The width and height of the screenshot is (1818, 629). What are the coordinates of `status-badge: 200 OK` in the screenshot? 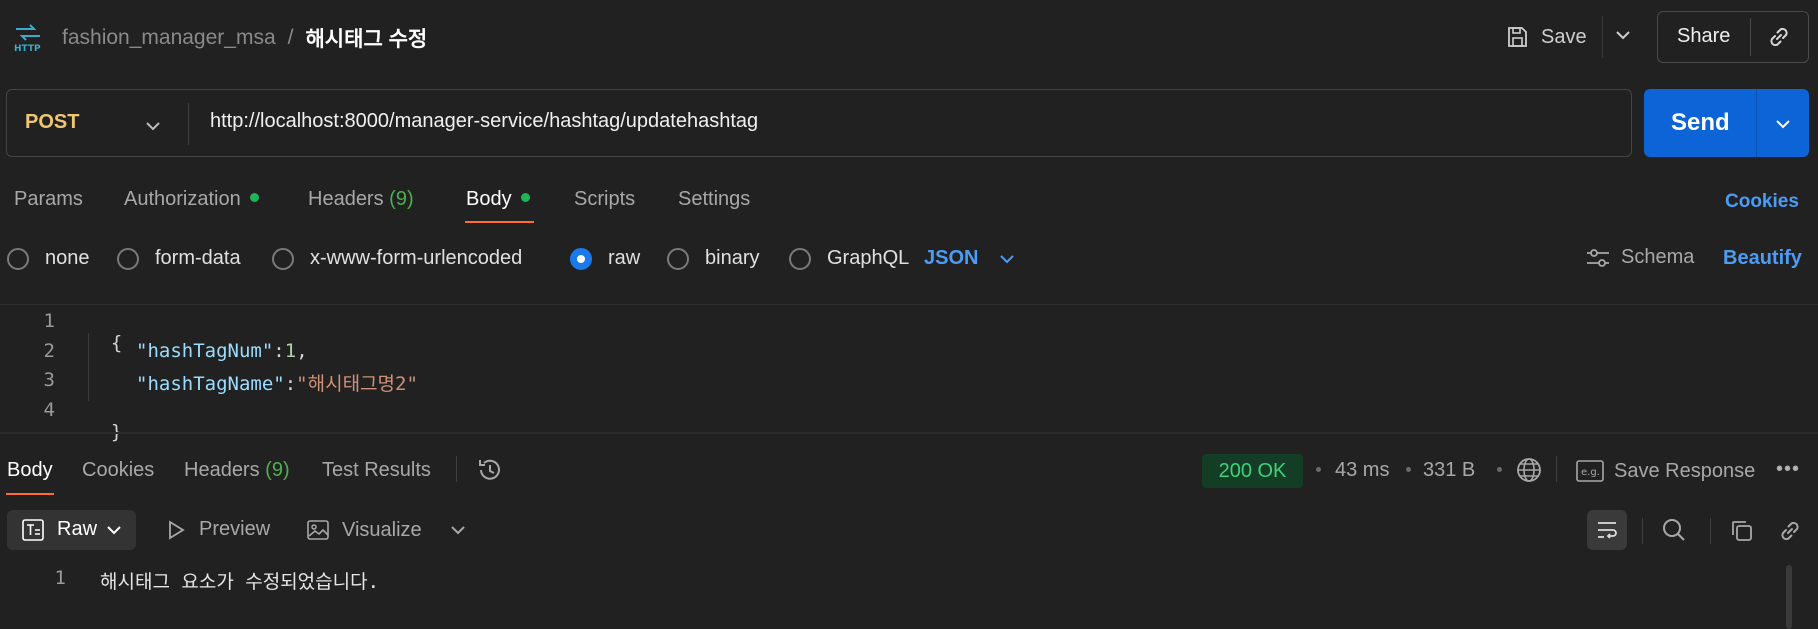 It's located at (1252, 471).